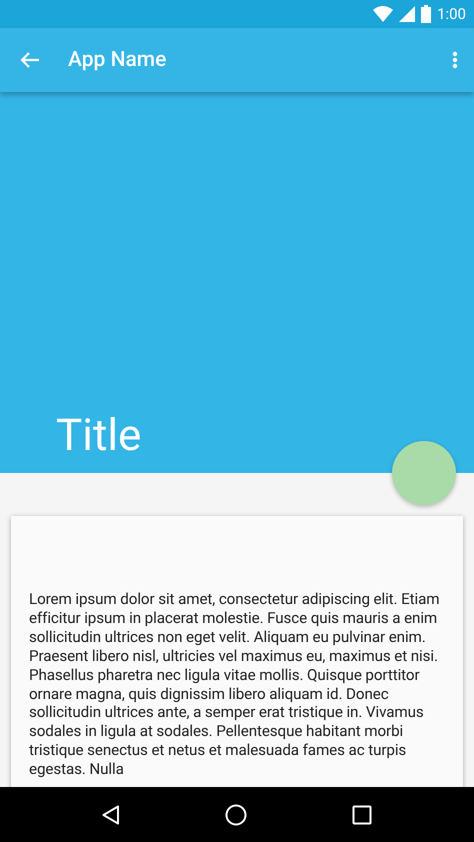  I want to click on app-title: App Name, so click(118, 60).